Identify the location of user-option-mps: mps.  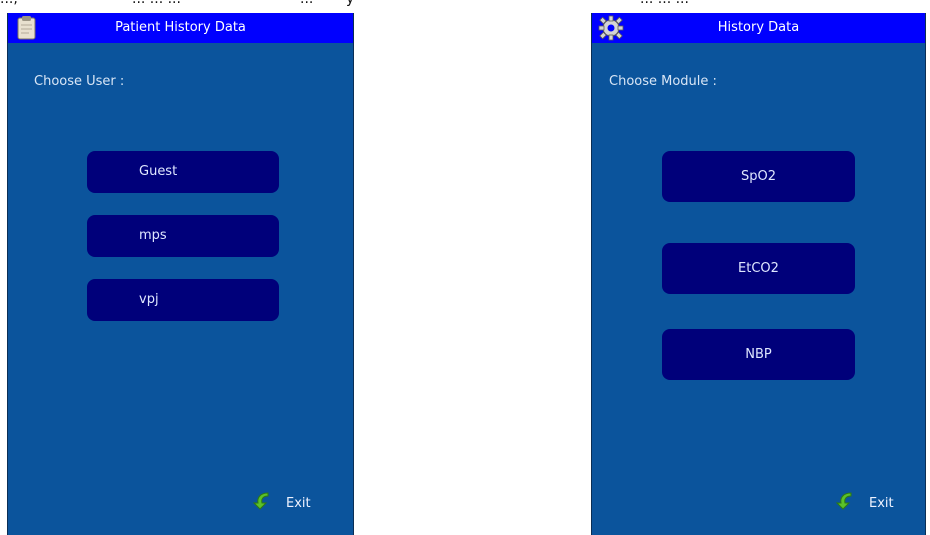
(183, 236).